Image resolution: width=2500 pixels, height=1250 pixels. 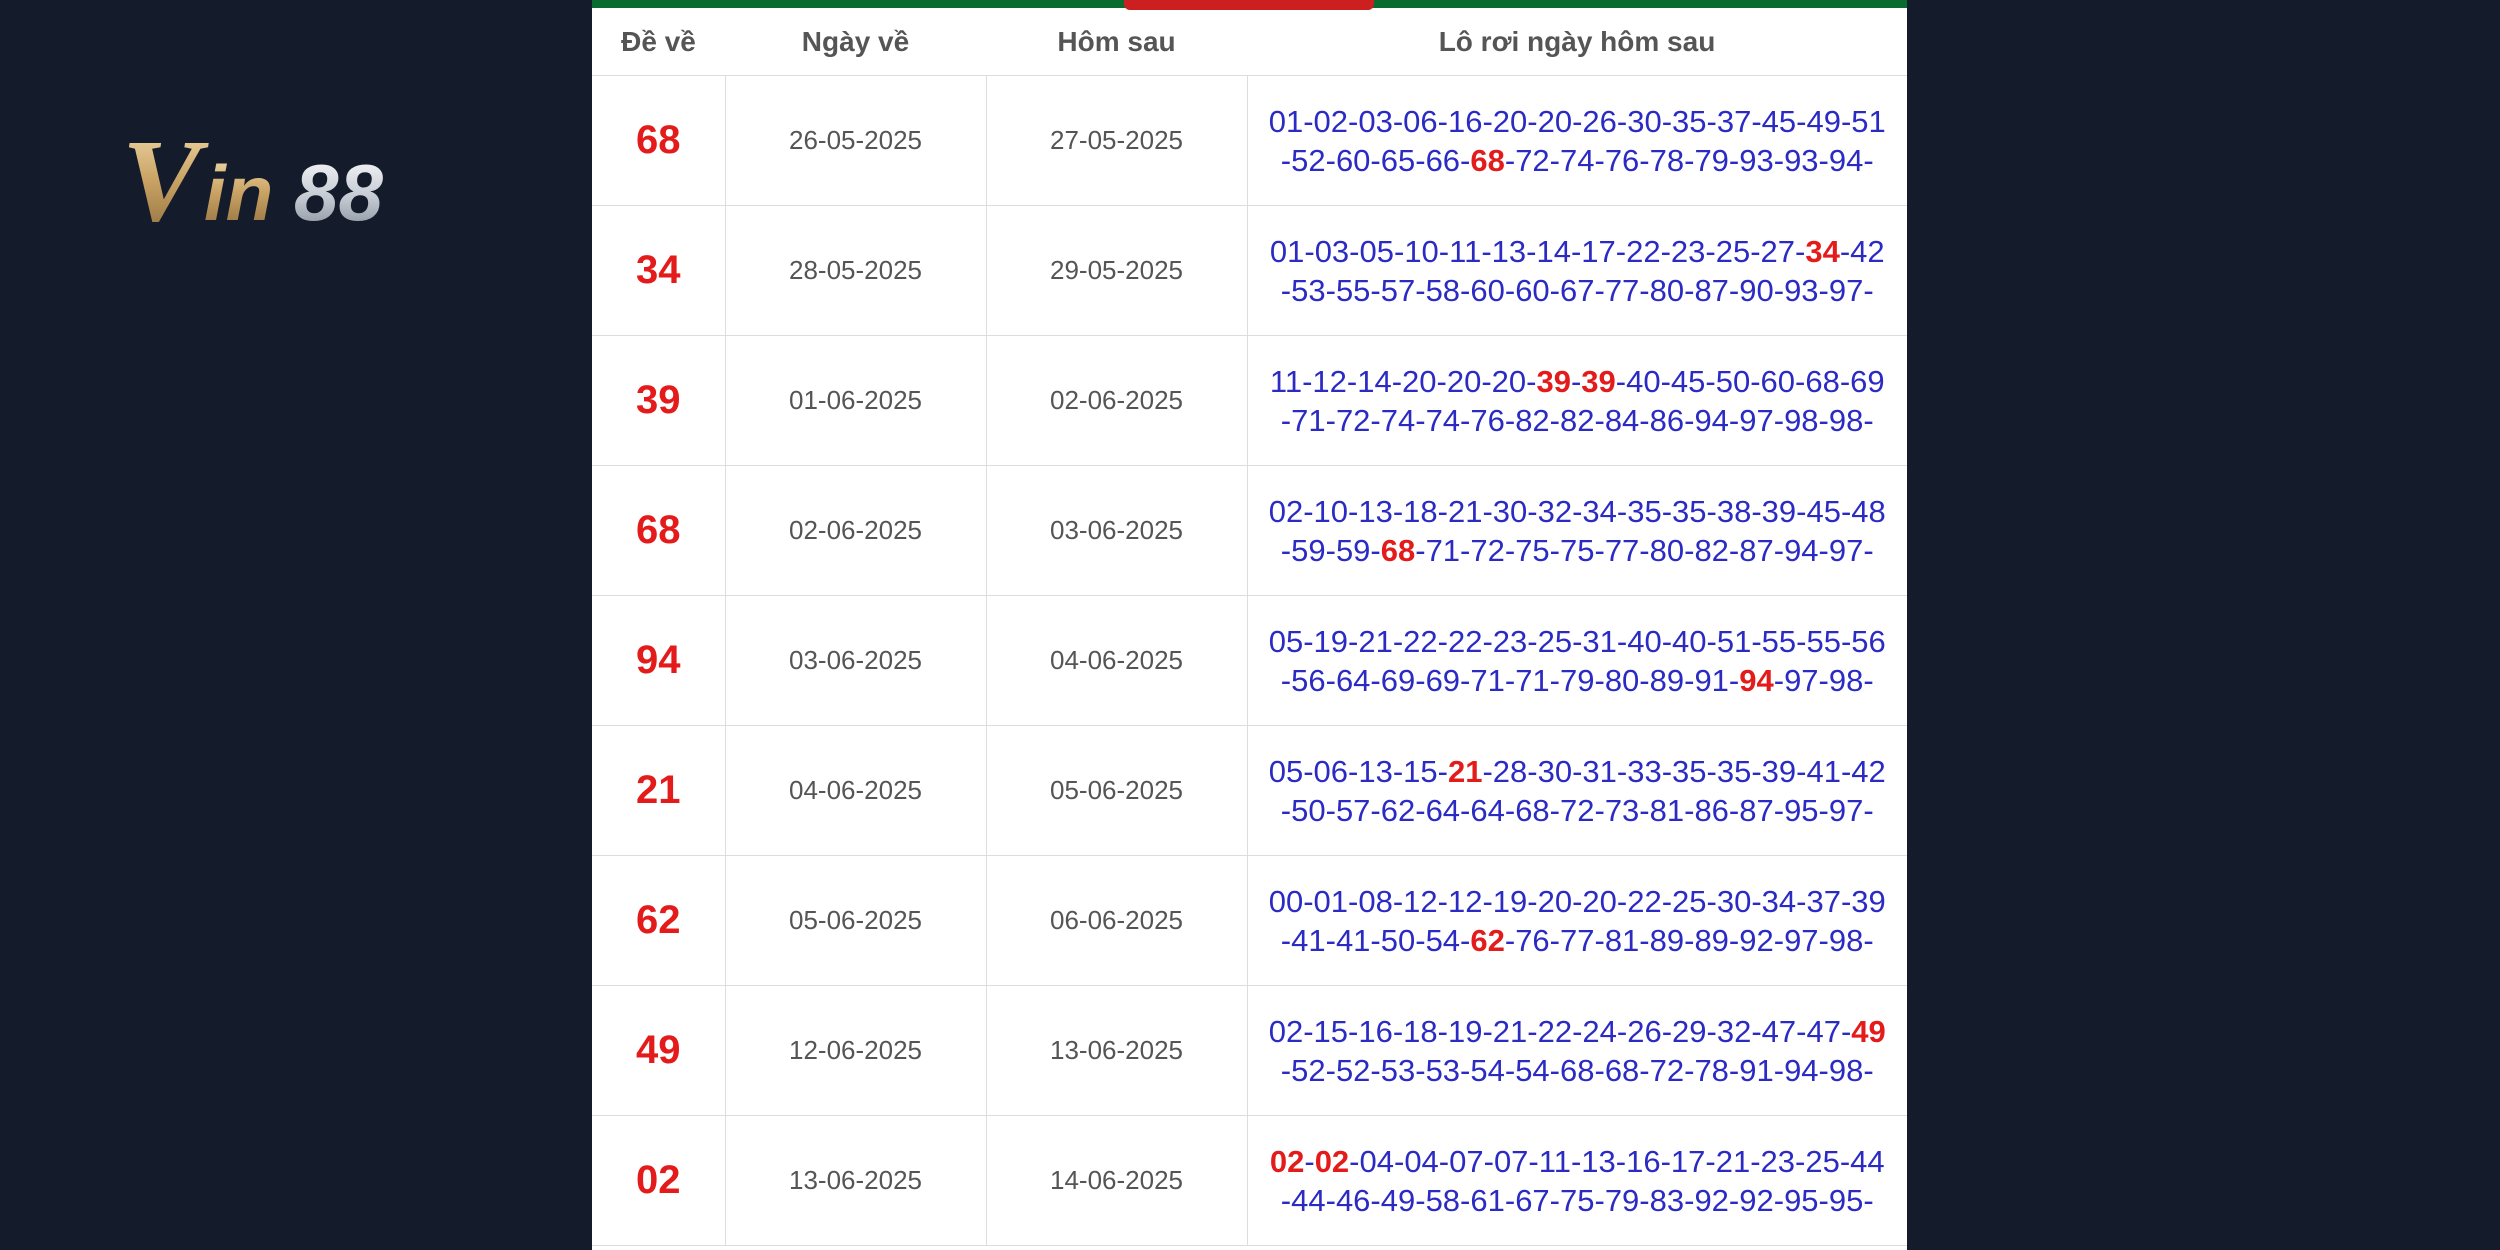 I want to click on lo-number: 59, so click(x=1308, y=550).